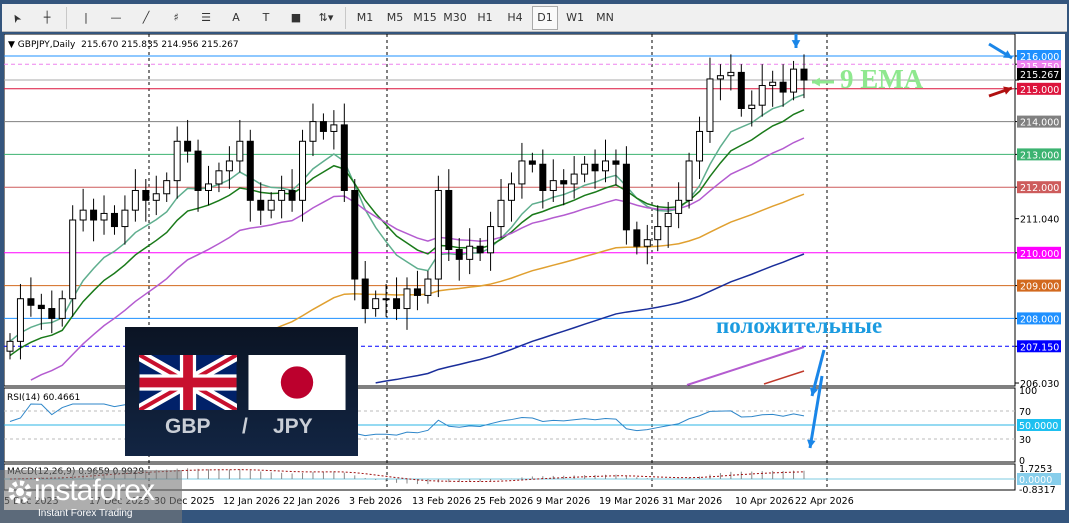 This screenshot has width=1069, height=523. What do you see at coordinates (605, 18) in the screenshot?
I see `timeframe-mn: MN` at bounding box center [605, 18].